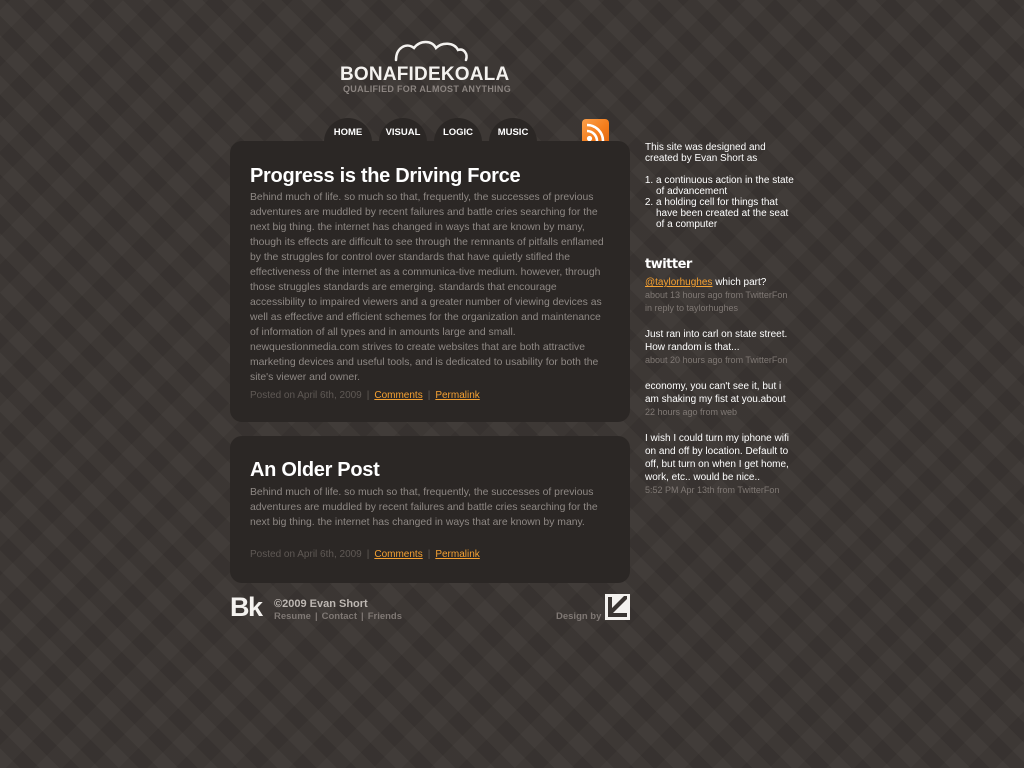 Image resolution: width=1024 pixels, height=768 pixels. Describe the element at coordinates (617, 607) in the screenshot. I see `designer-logo-icon` at that location.